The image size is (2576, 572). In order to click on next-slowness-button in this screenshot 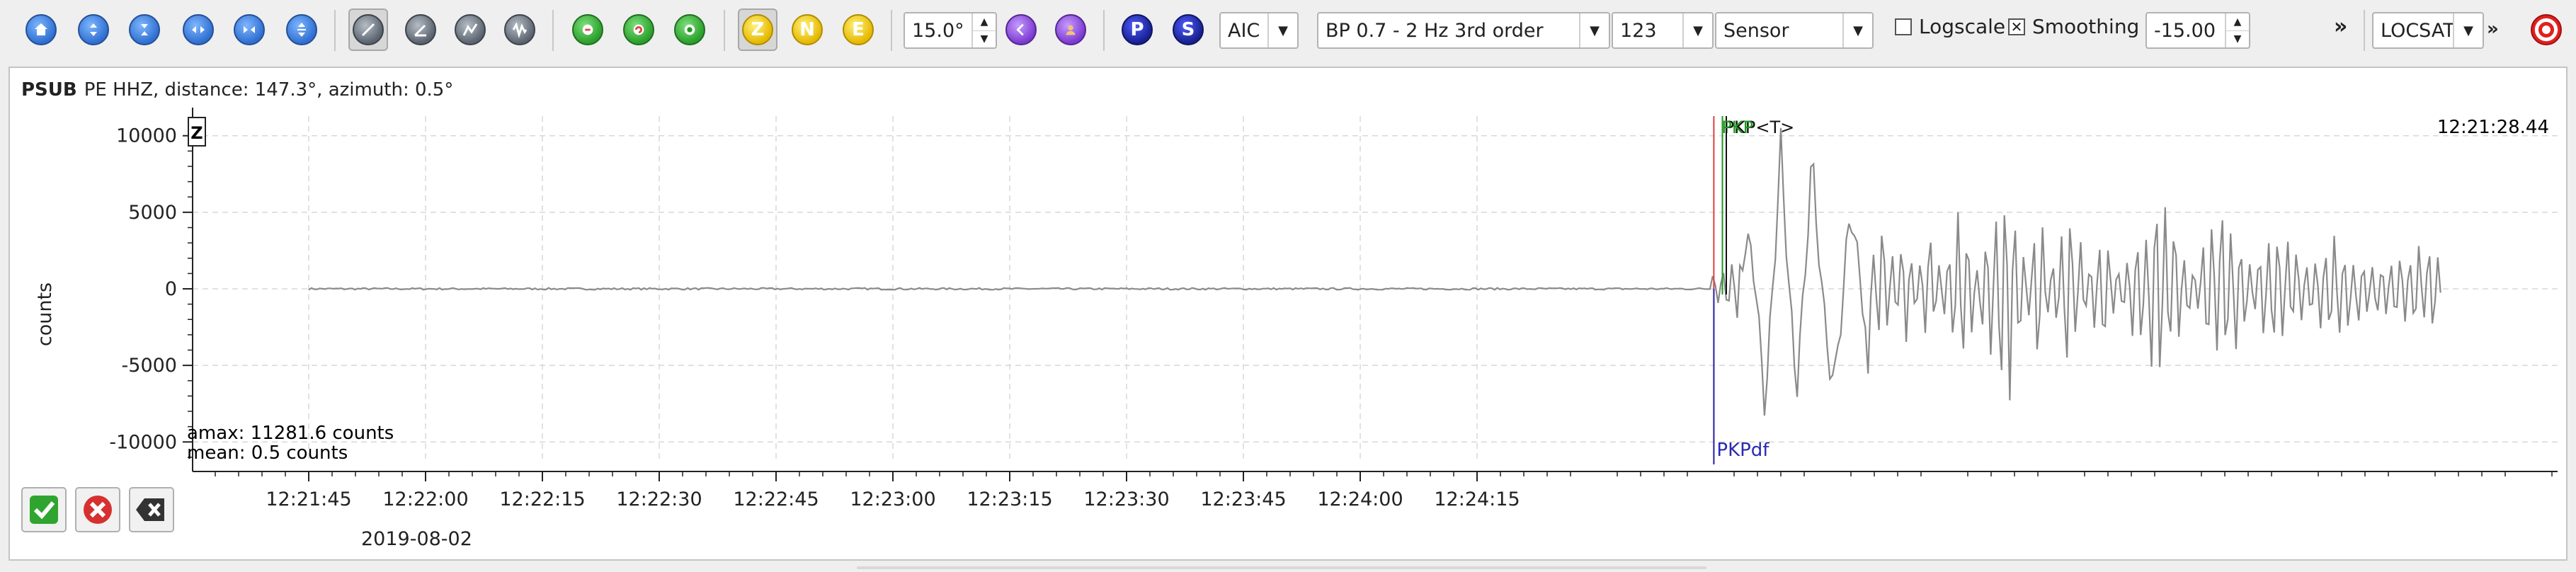, I will do `click(1070, 29)`.